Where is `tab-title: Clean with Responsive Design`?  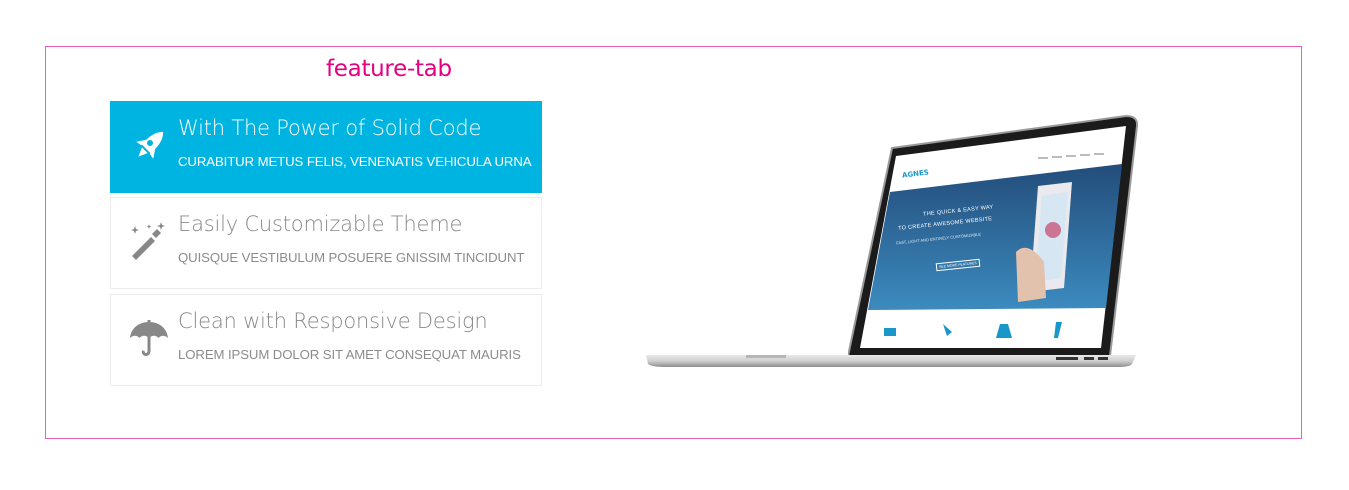 tab-title: Clean with Responsive Design is located at coordinates (333, 321).